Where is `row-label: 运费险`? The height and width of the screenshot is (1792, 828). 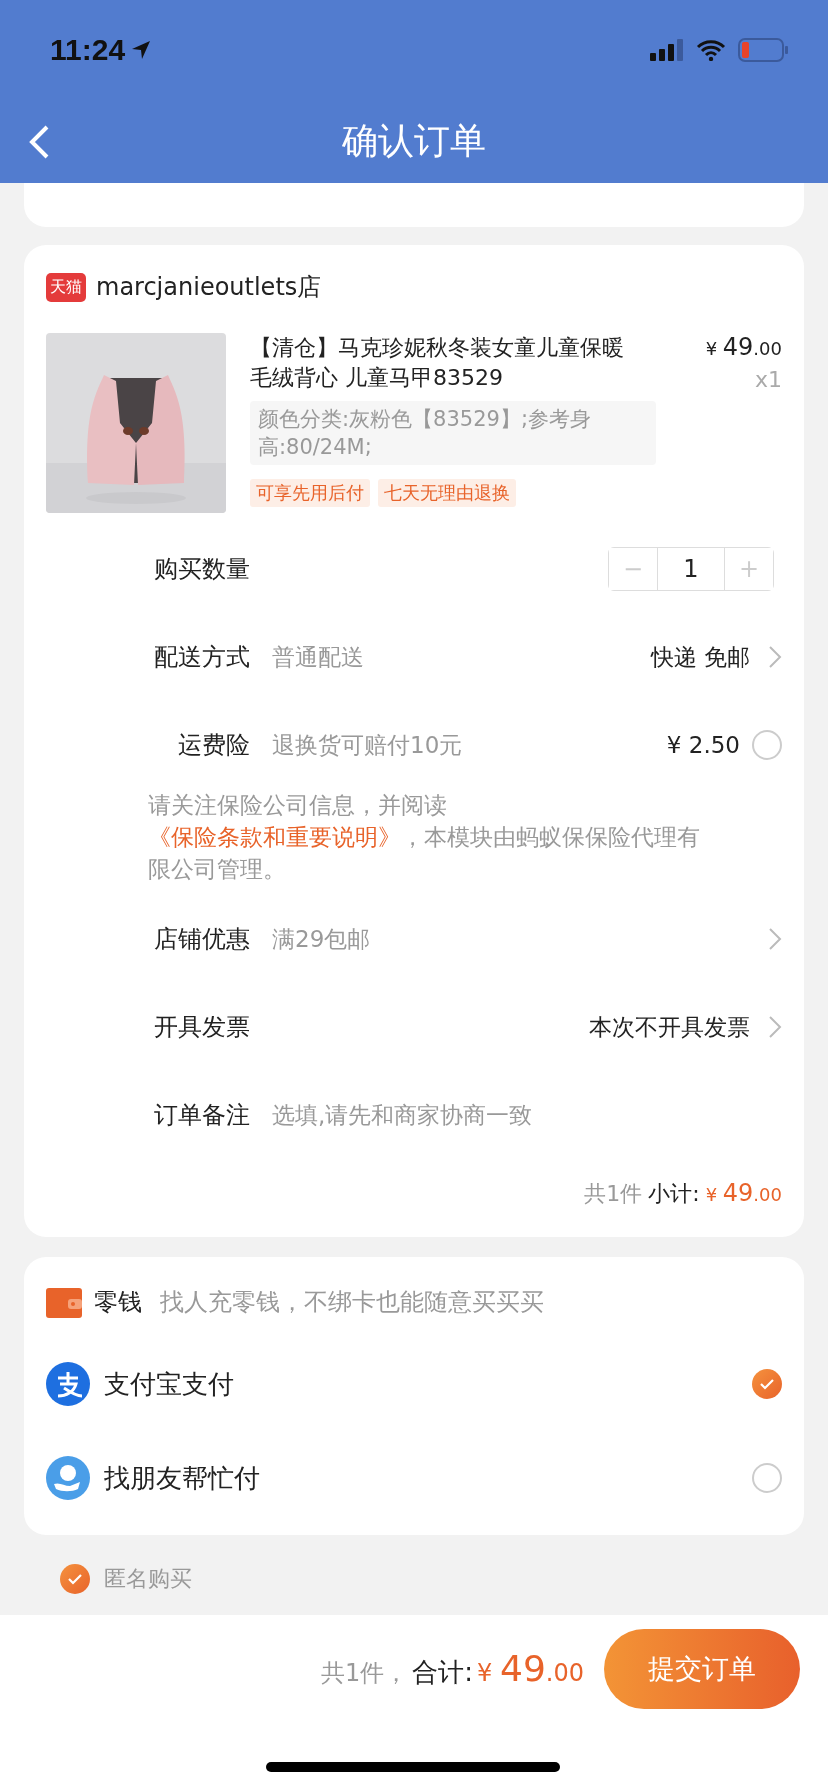
row-label: 运费险 is located at coordinates (213, 745).